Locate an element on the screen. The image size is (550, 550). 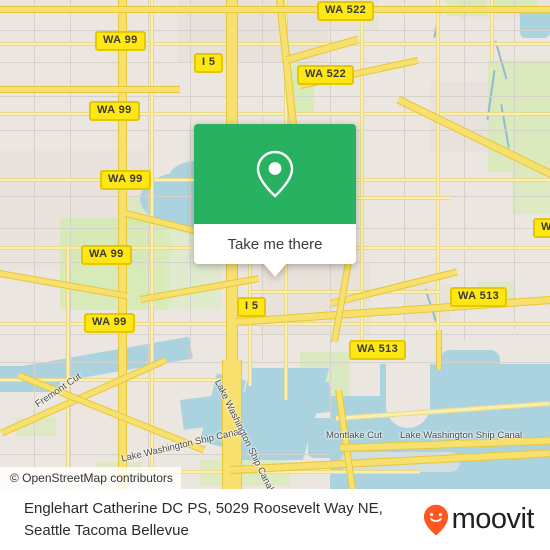
moovit-logo: moovit is located at coordinates (479, 519).